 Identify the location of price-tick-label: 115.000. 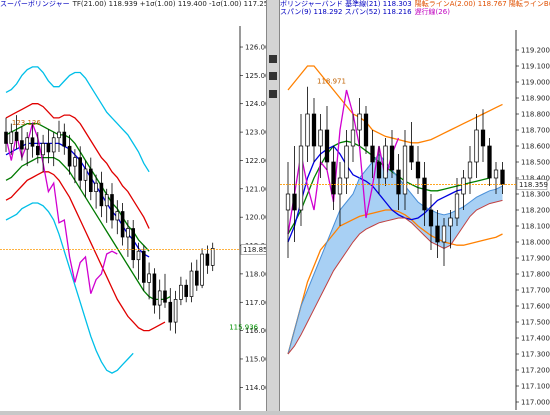
(255, 359).